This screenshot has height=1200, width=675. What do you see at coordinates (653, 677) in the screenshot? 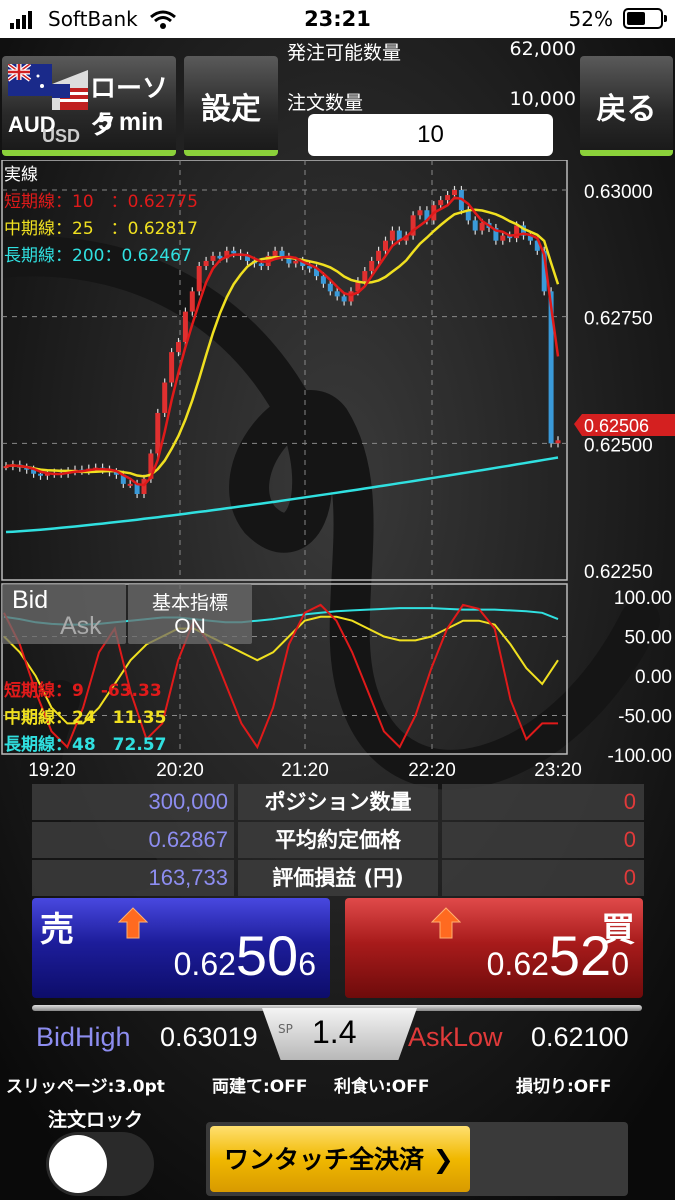
I see `osc-tick-label: 0.00` at bounding box center [653, 677].